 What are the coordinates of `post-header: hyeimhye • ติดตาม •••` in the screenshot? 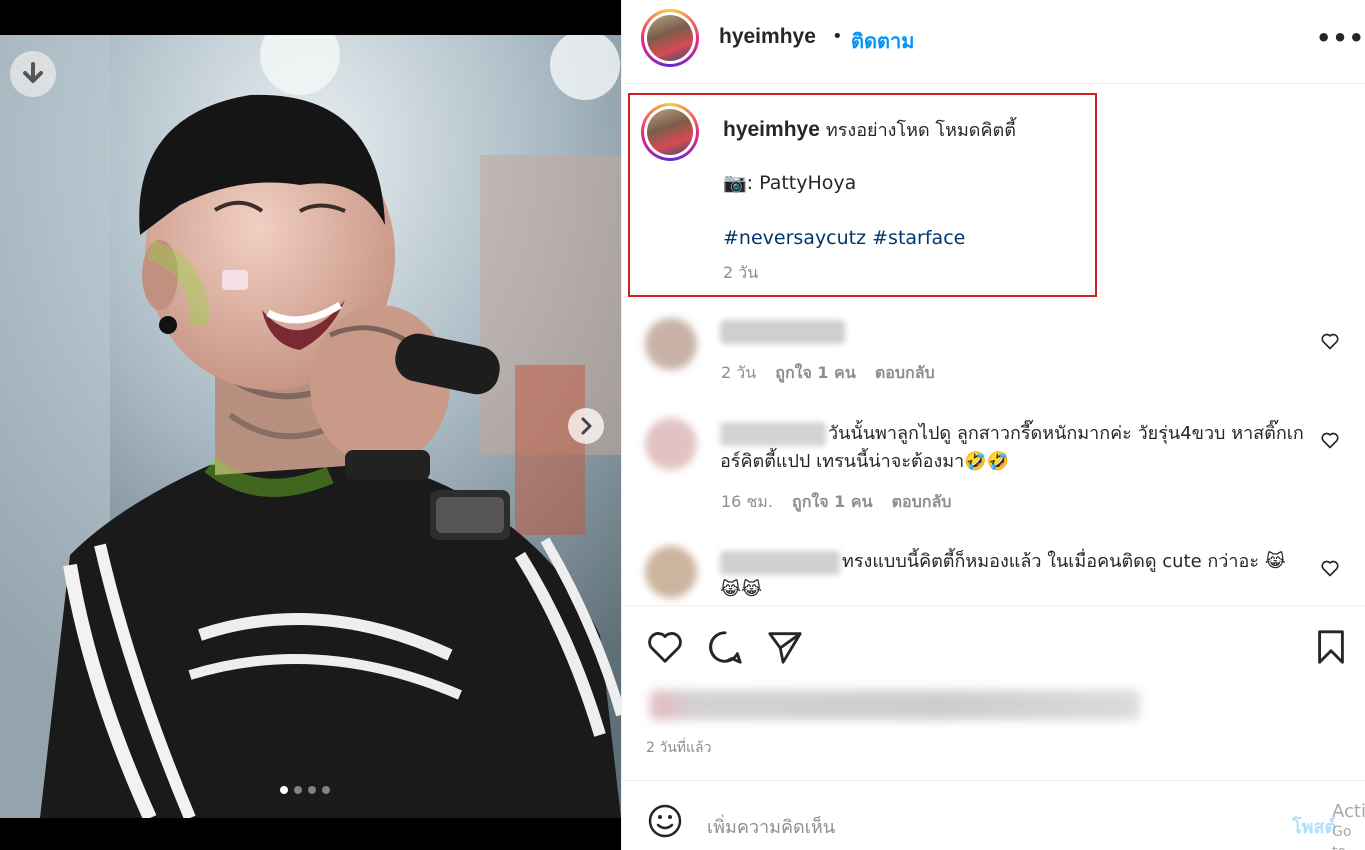 It's located at (993, 42).